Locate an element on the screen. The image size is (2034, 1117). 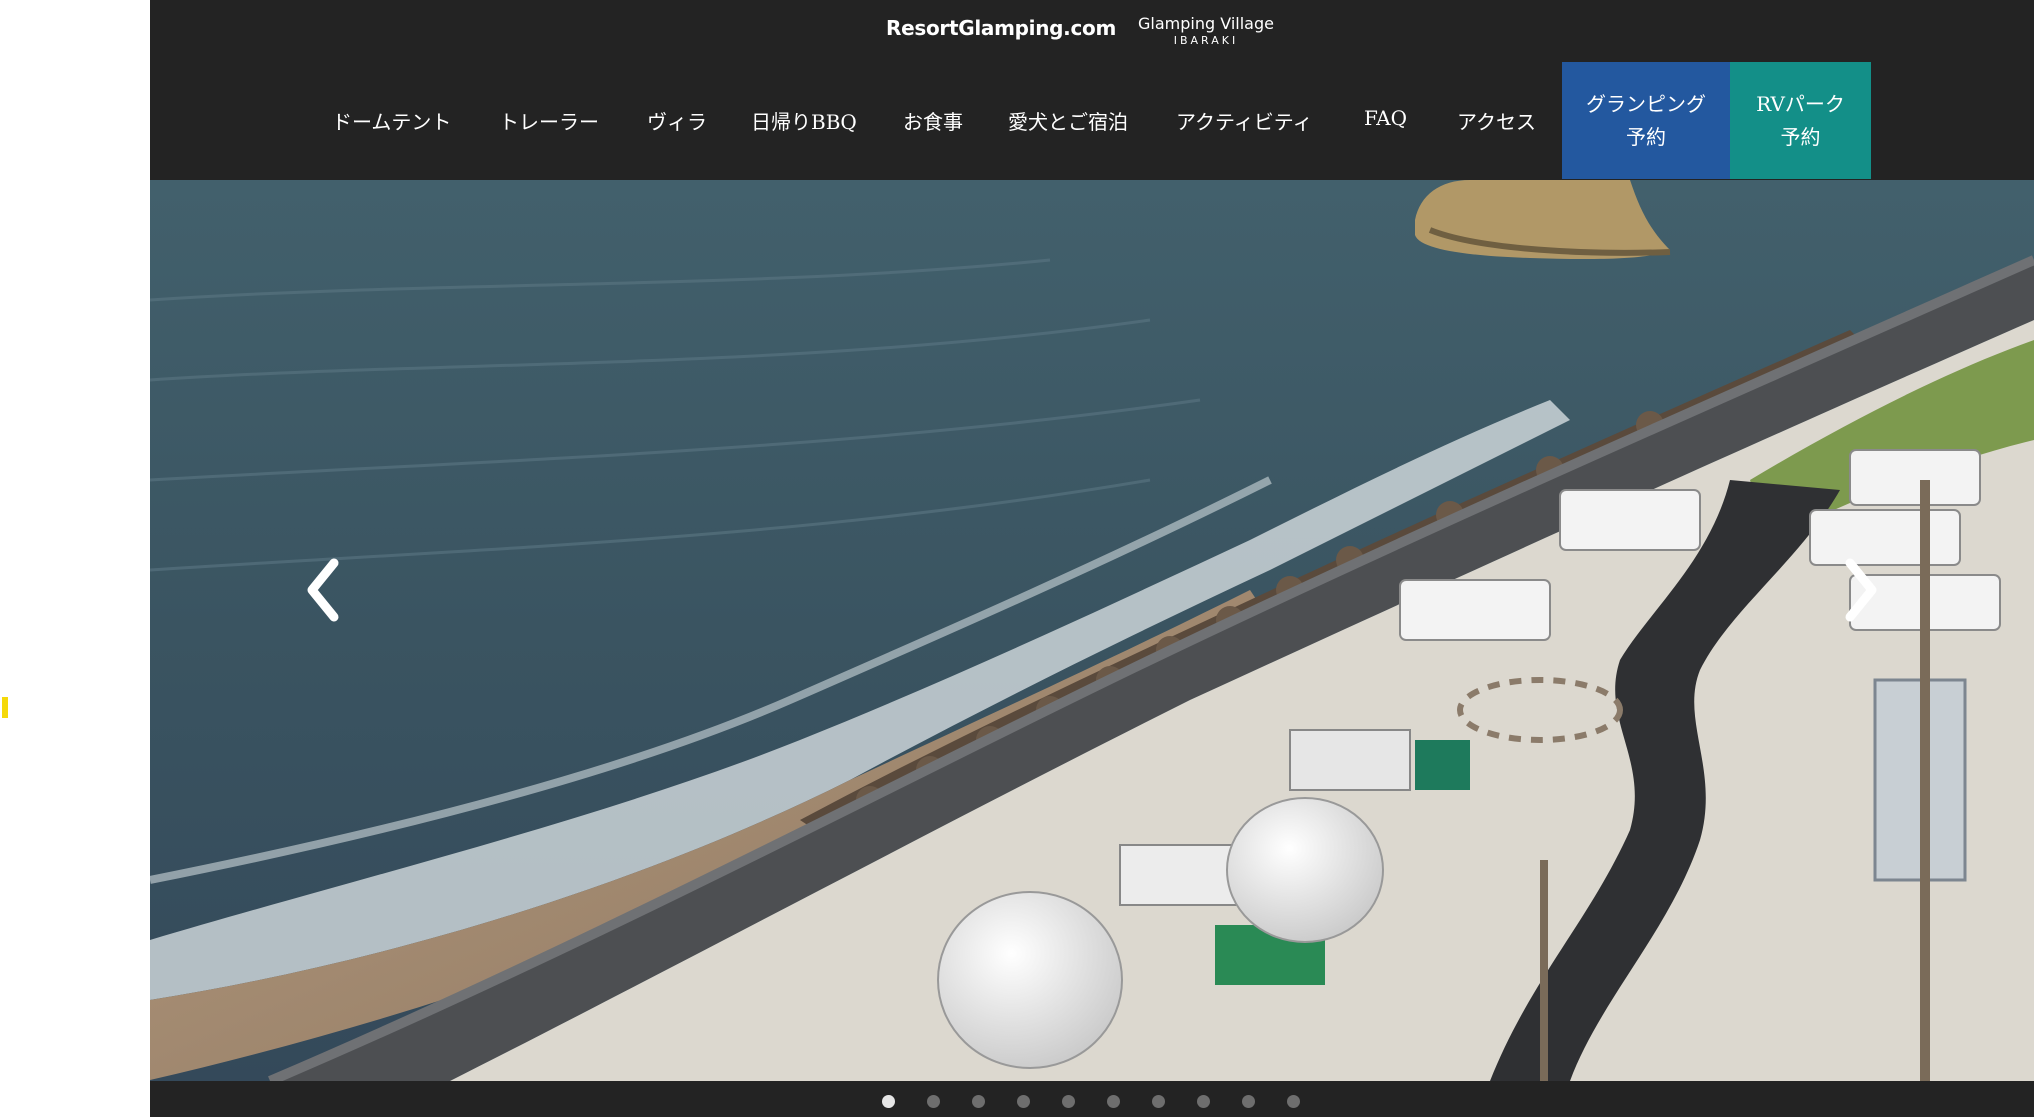
nav-trailer: トレーラー is located at coordinates (549, 120).